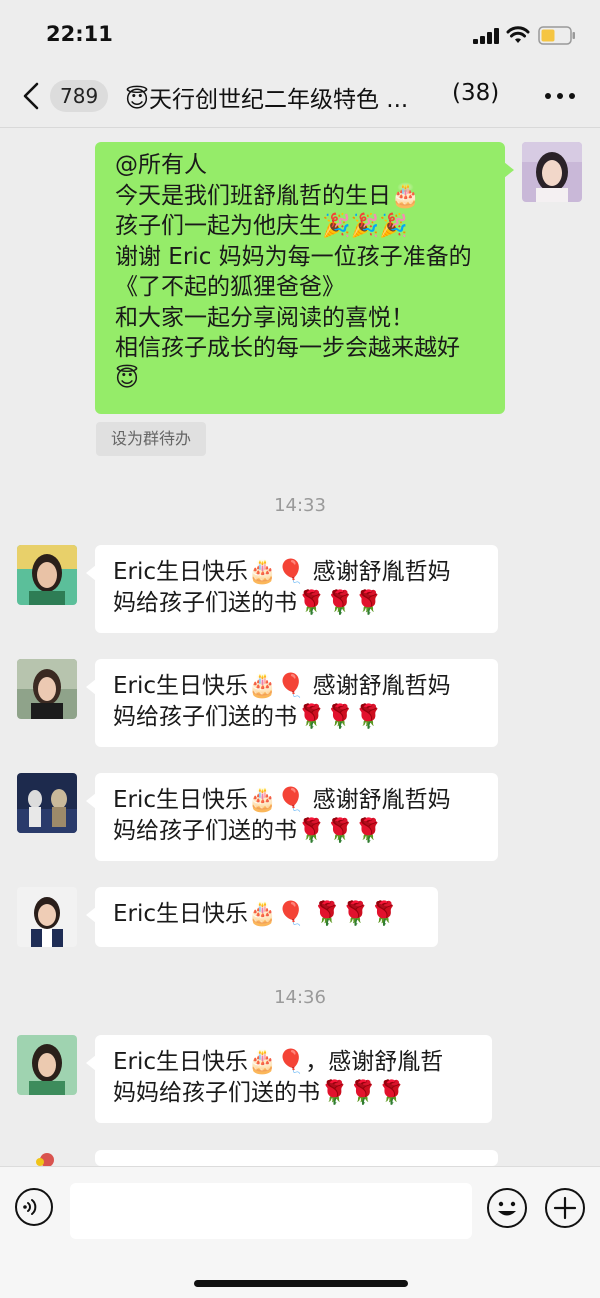  What do you see at coordinates (476, 93) in the screenshot?
I see `member-count: (38)` at bounding box center [476, 93].